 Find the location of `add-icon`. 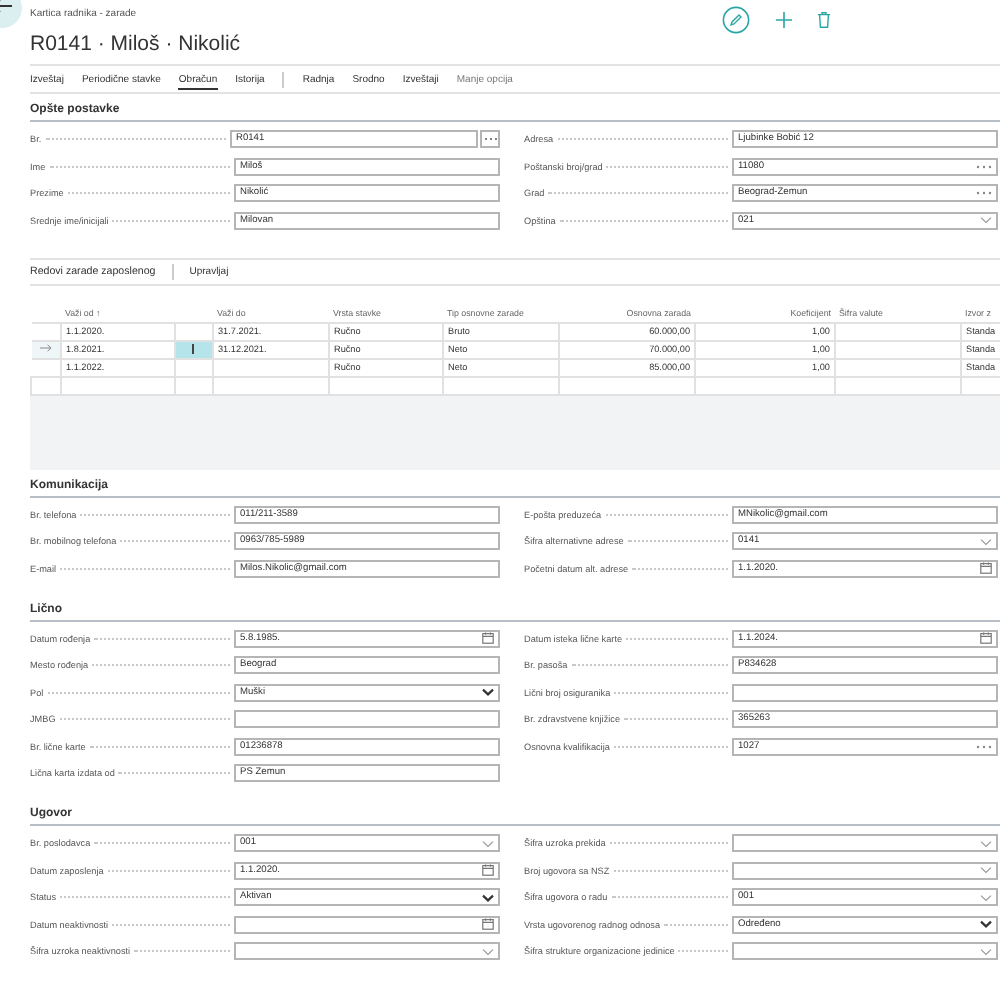

add-icon is located at coordinates (784, 20).